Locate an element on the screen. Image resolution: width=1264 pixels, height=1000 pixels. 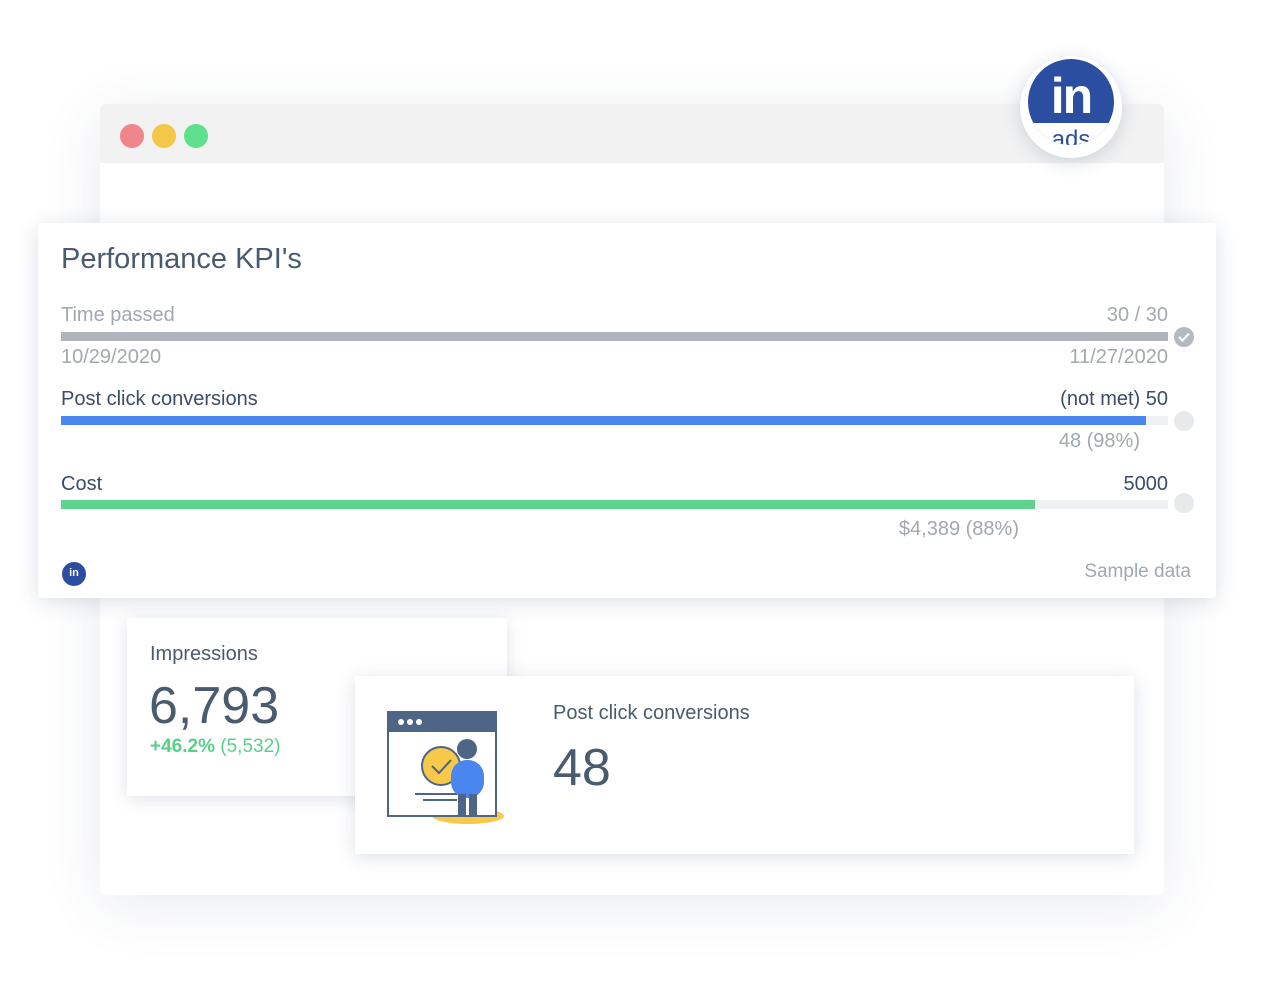
maximize-window-button is located at coordinates (196, 136).